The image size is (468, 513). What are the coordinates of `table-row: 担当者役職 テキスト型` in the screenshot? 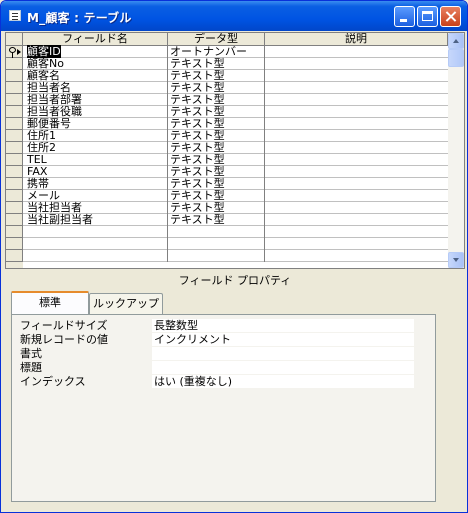 It's located at (227, 112).